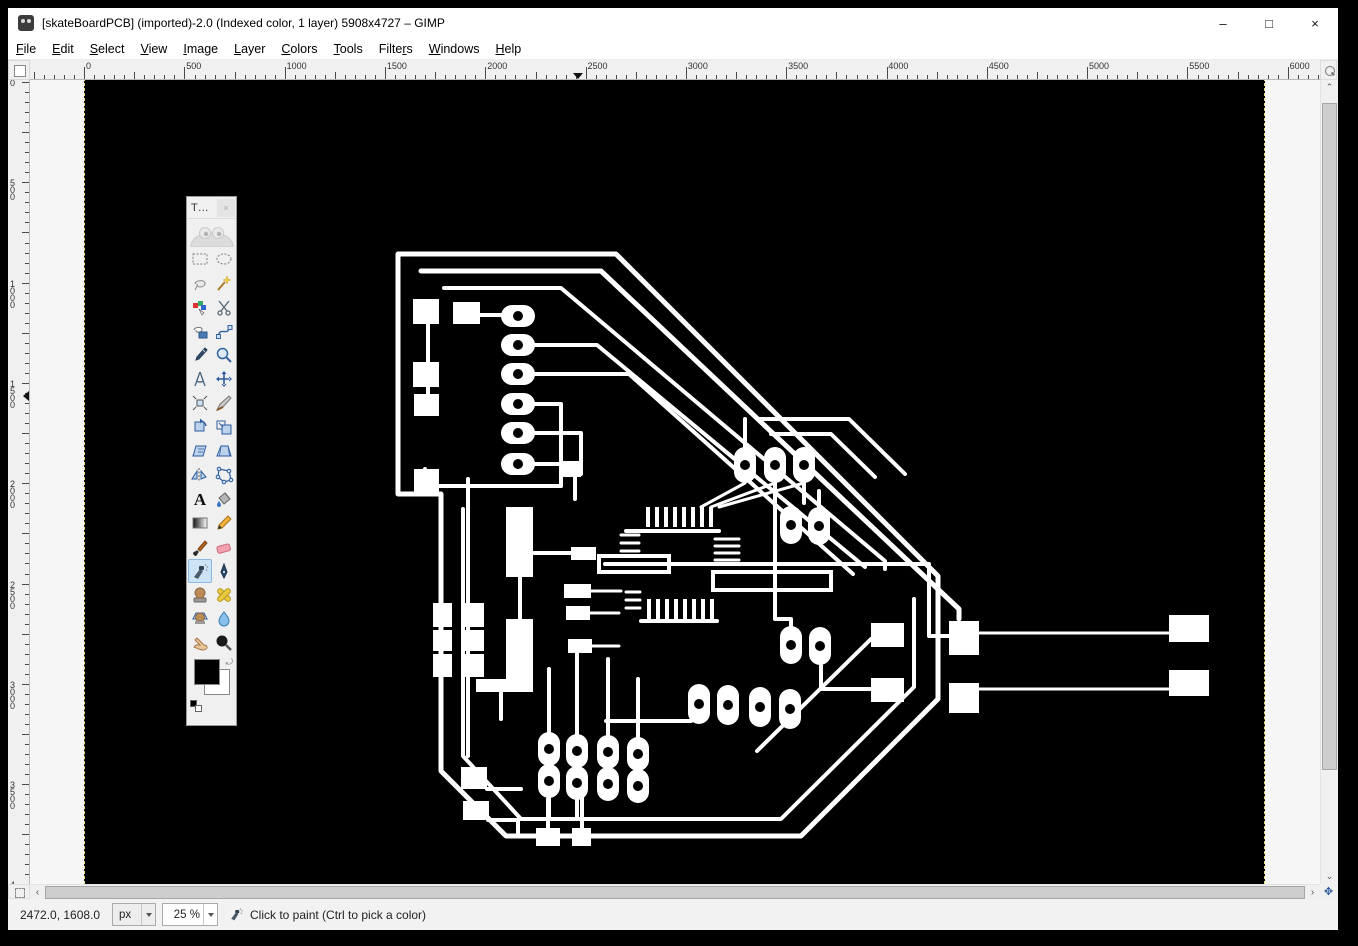  What do you see at coordinates (224, 307) in the screenshot?
I see `tool-scissors` at bounding box center [224, 307].